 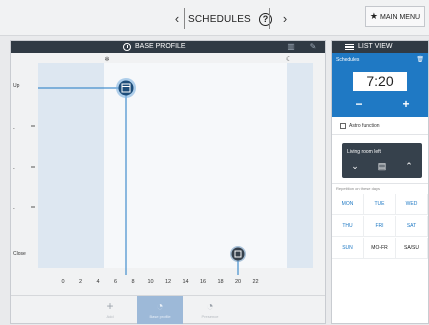 I want to click on presence-button: ◔ Presence, so click(x=210, y=310).